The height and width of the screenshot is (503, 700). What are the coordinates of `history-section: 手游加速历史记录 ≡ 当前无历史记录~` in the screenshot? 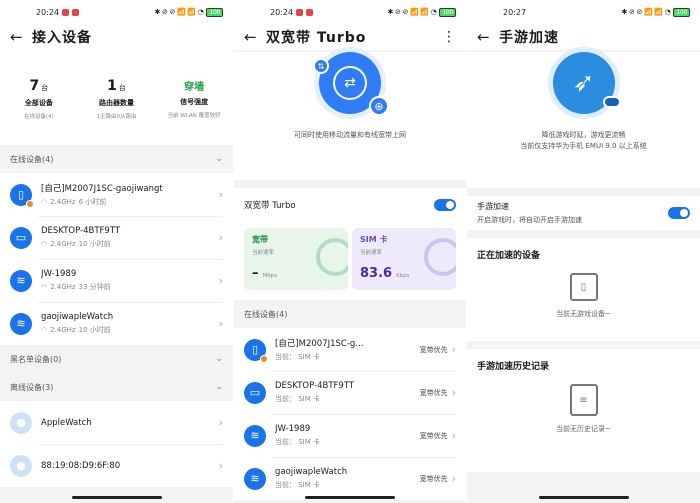 It's located at (583, 410).